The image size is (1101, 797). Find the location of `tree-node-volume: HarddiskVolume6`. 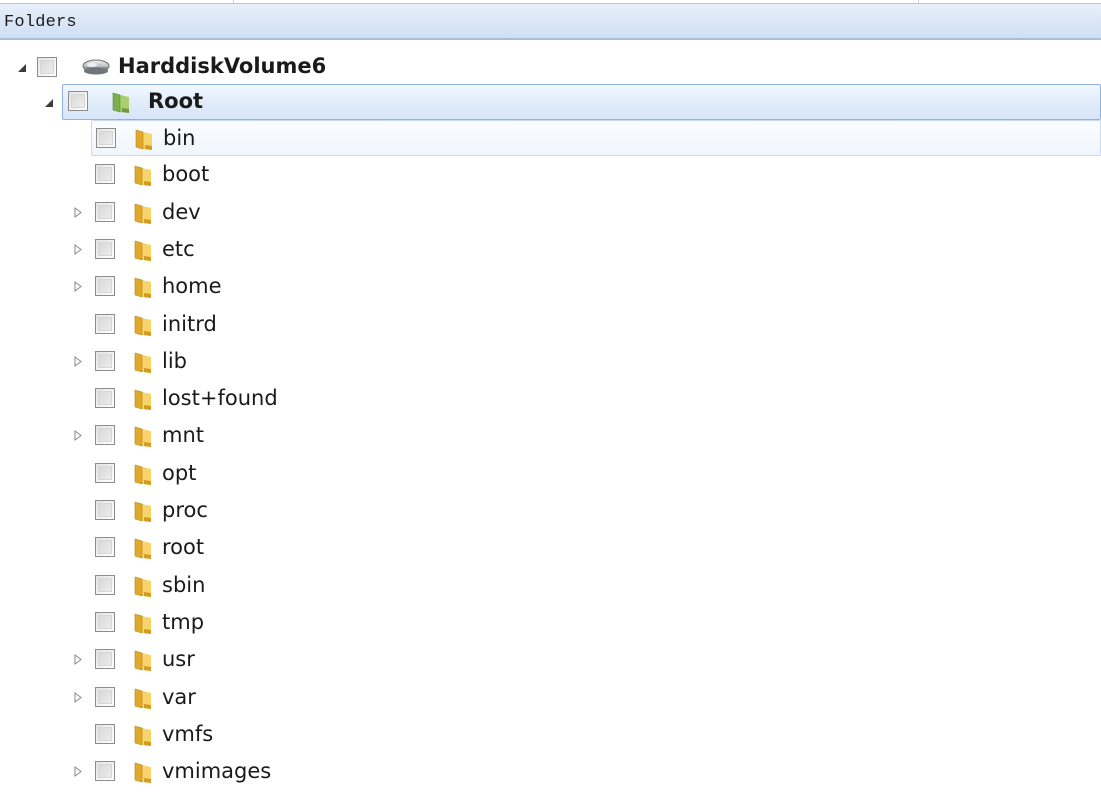

tree-node-volume: HarddiskVolume6 is located at coordinates (550, 68).